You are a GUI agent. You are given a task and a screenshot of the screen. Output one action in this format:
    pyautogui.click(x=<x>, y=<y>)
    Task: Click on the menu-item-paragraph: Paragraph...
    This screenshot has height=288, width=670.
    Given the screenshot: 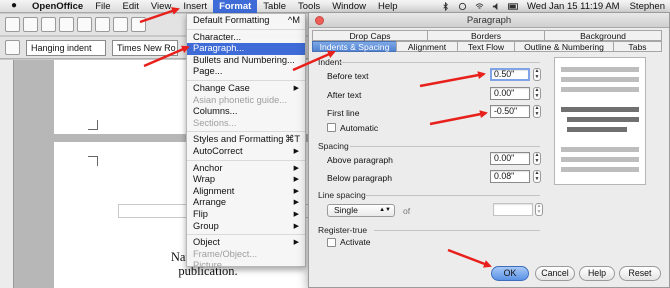 What is the action you would take?
    pyautogui.click(x=246, y=49)
    